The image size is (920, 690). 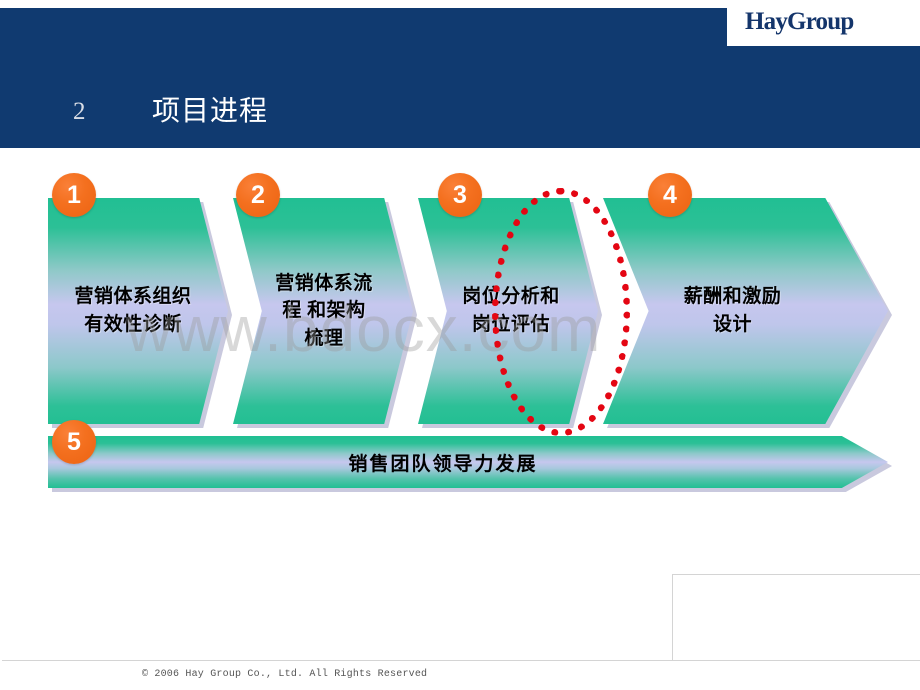 I want to click on process-step-1: 营销体系组织 有效性诊断, so click(x=140, y=313).